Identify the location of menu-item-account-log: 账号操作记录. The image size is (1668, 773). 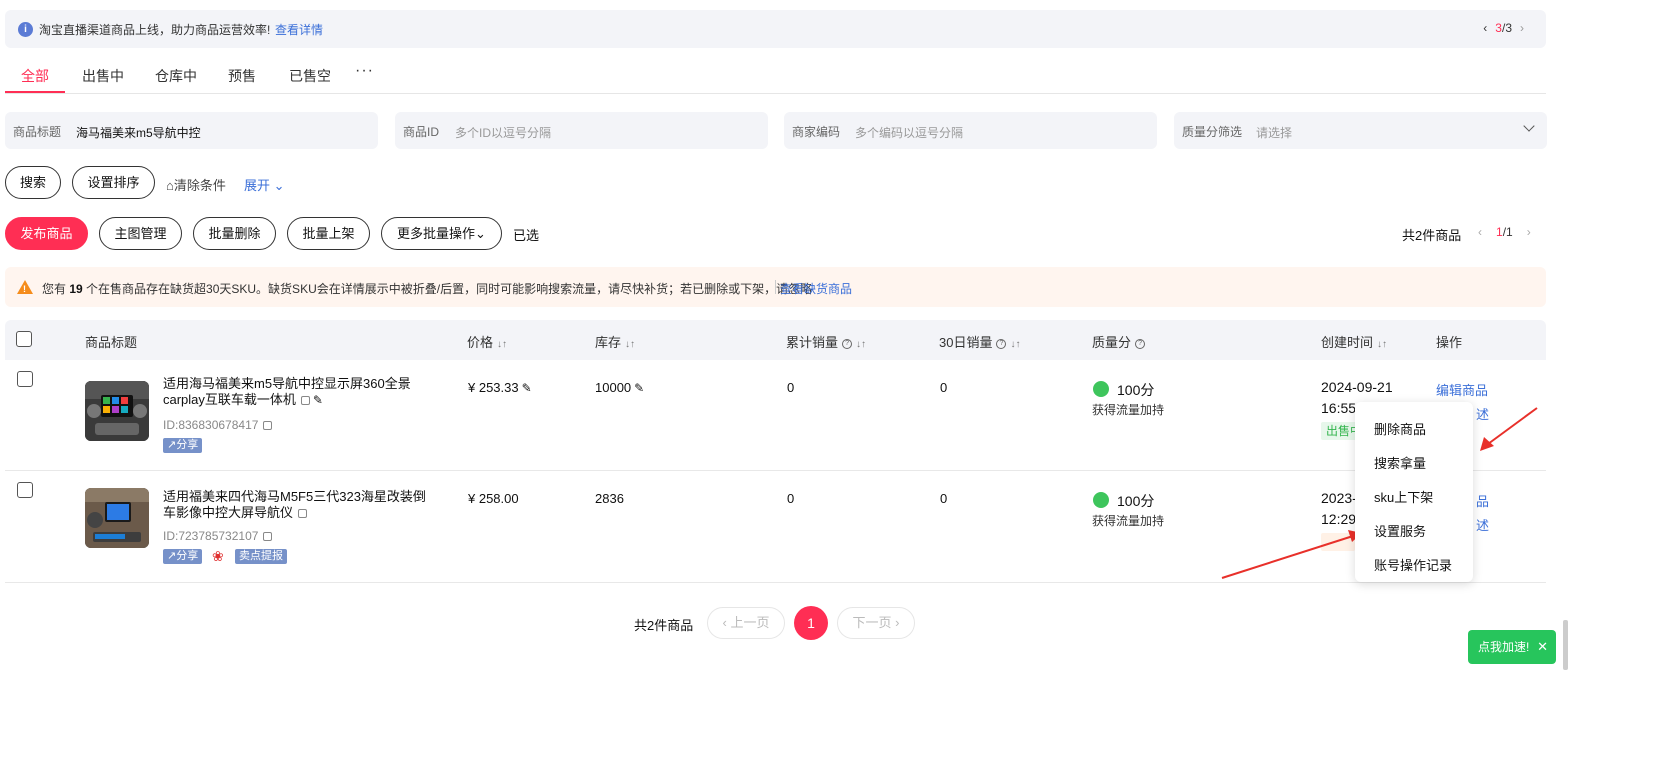
(1413, 564).